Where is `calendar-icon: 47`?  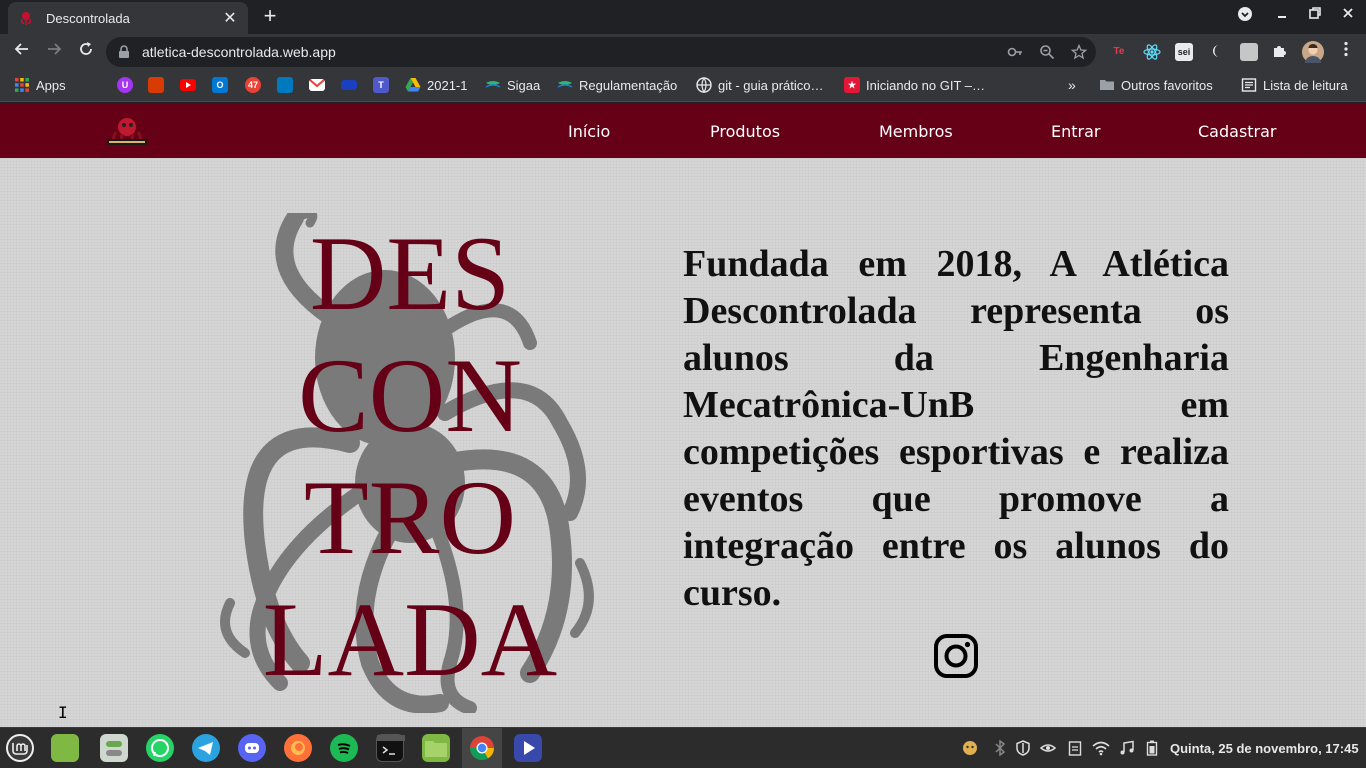 calendar-icon: 47 is located at coordinates (253, 85).